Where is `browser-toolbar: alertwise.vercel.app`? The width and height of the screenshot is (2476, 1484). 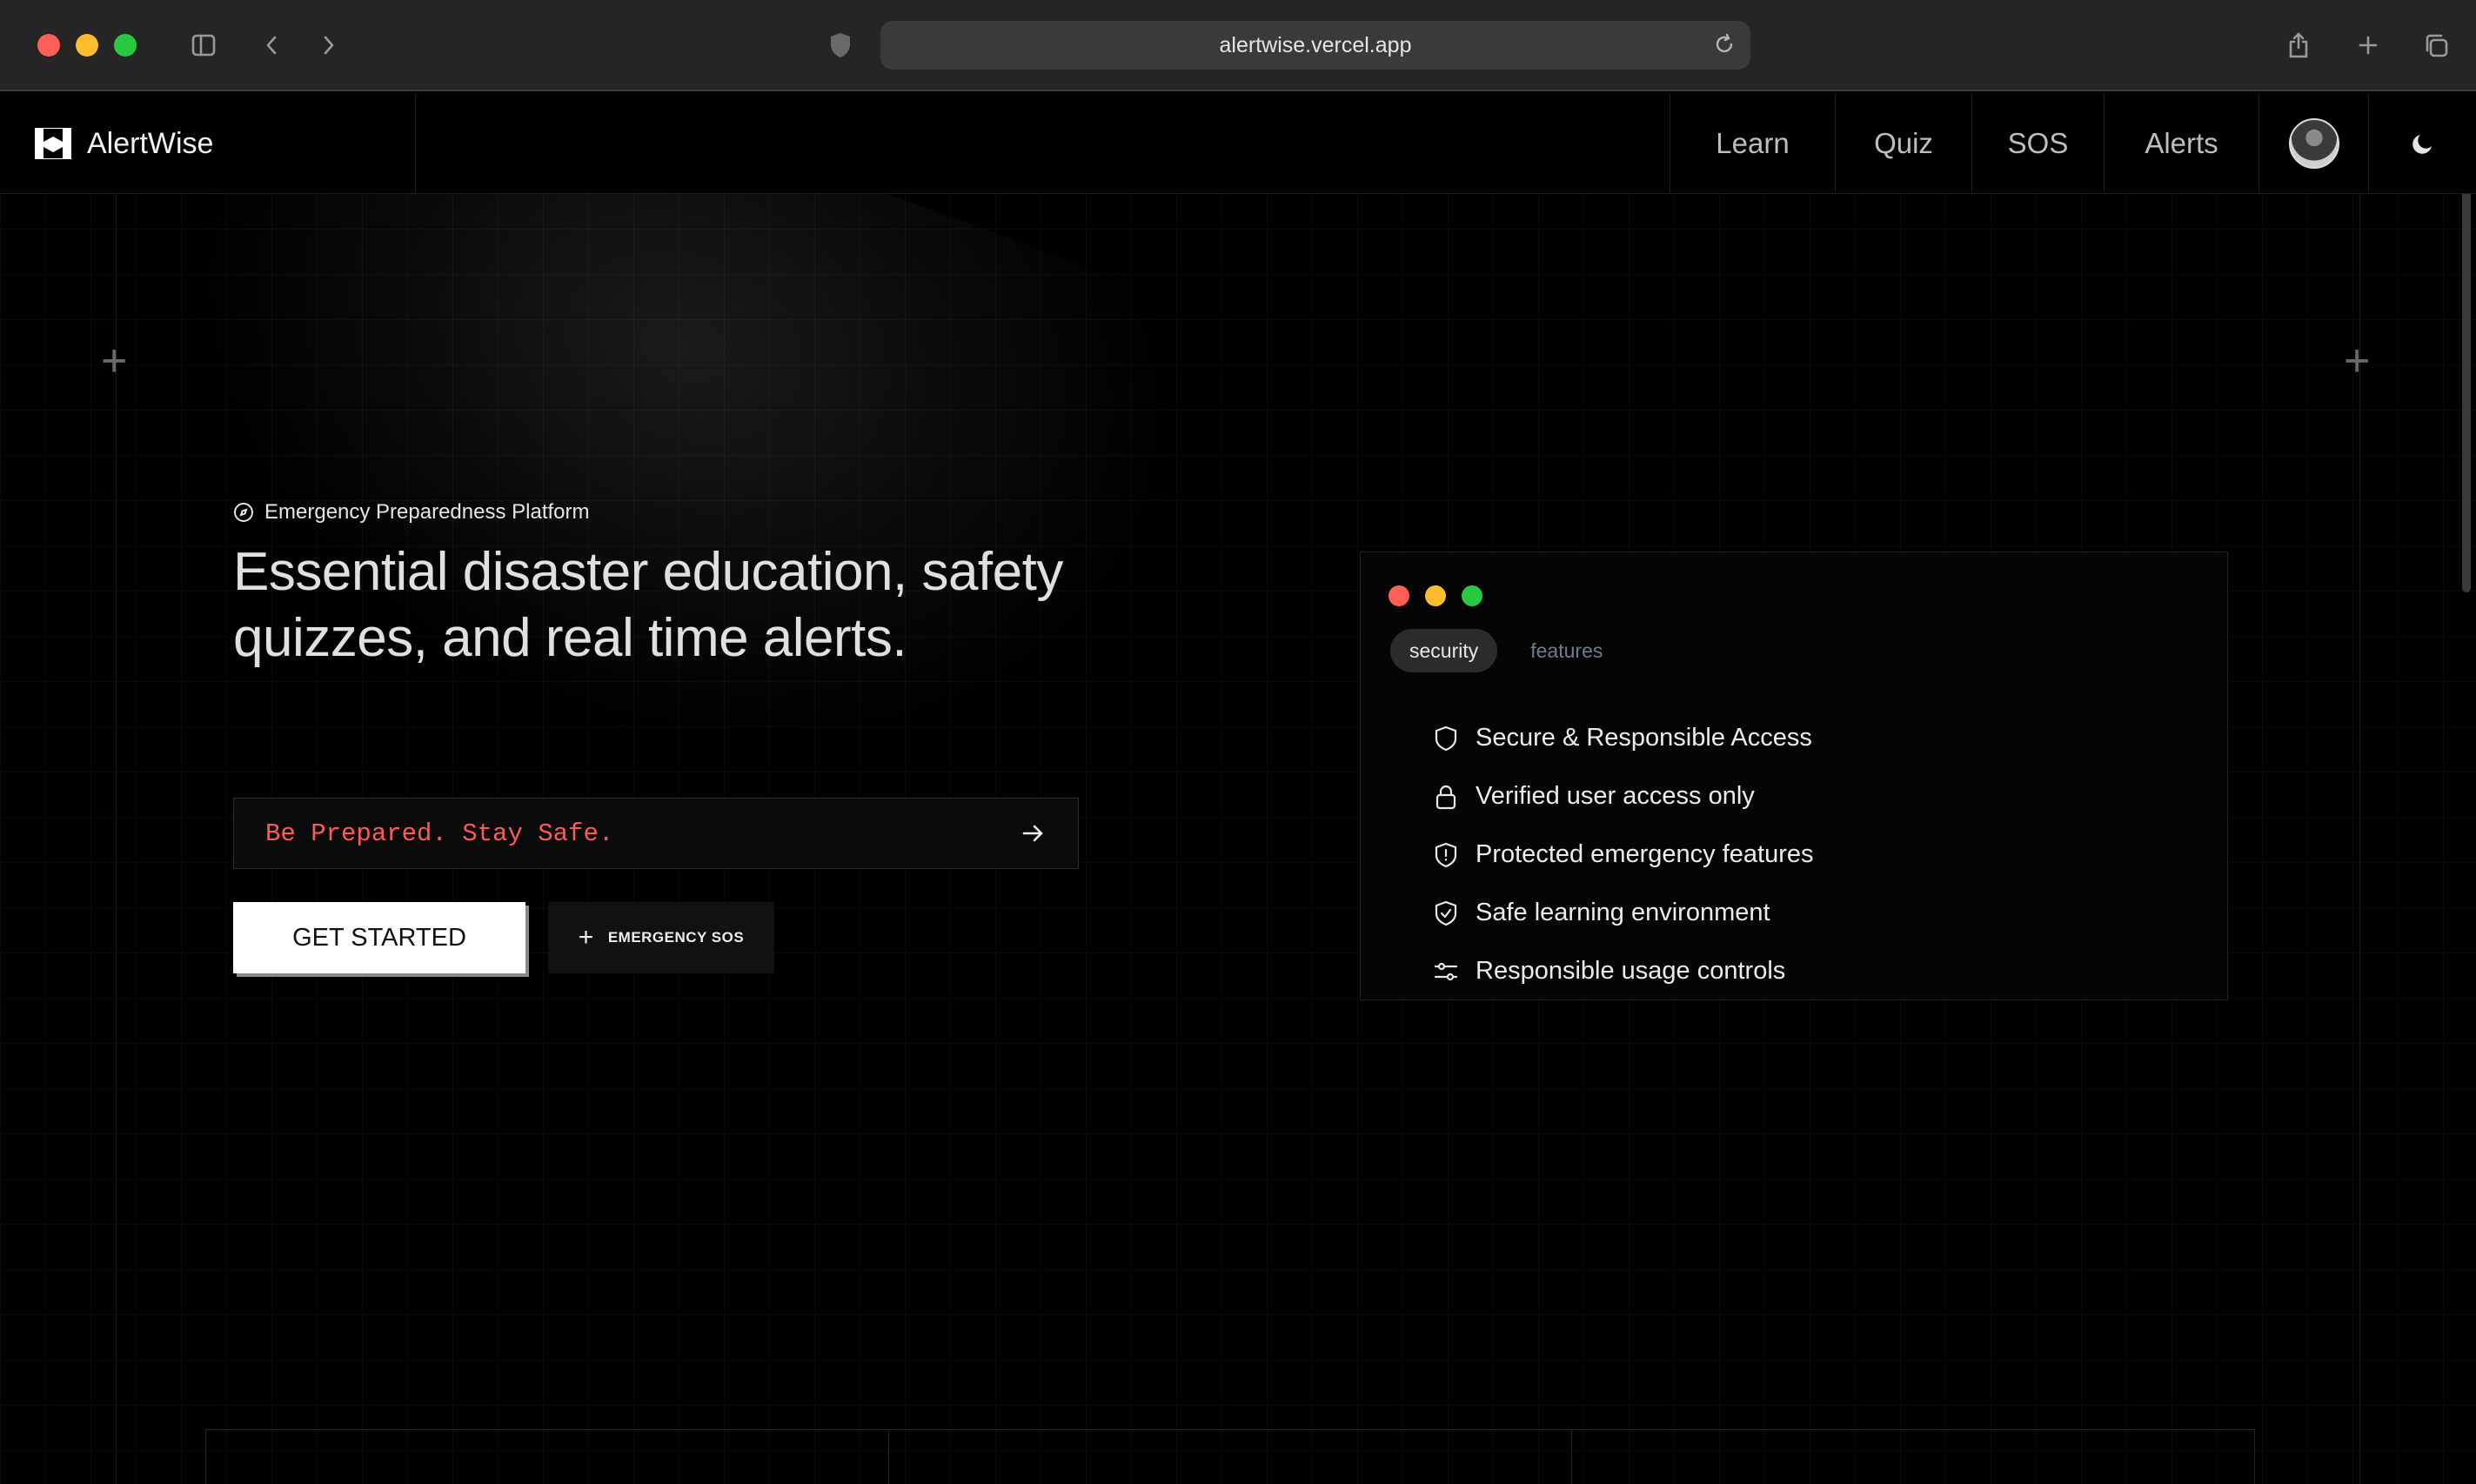
browser-toolbar: alertwise.vercel.app is located at coordinates (1238, 45).